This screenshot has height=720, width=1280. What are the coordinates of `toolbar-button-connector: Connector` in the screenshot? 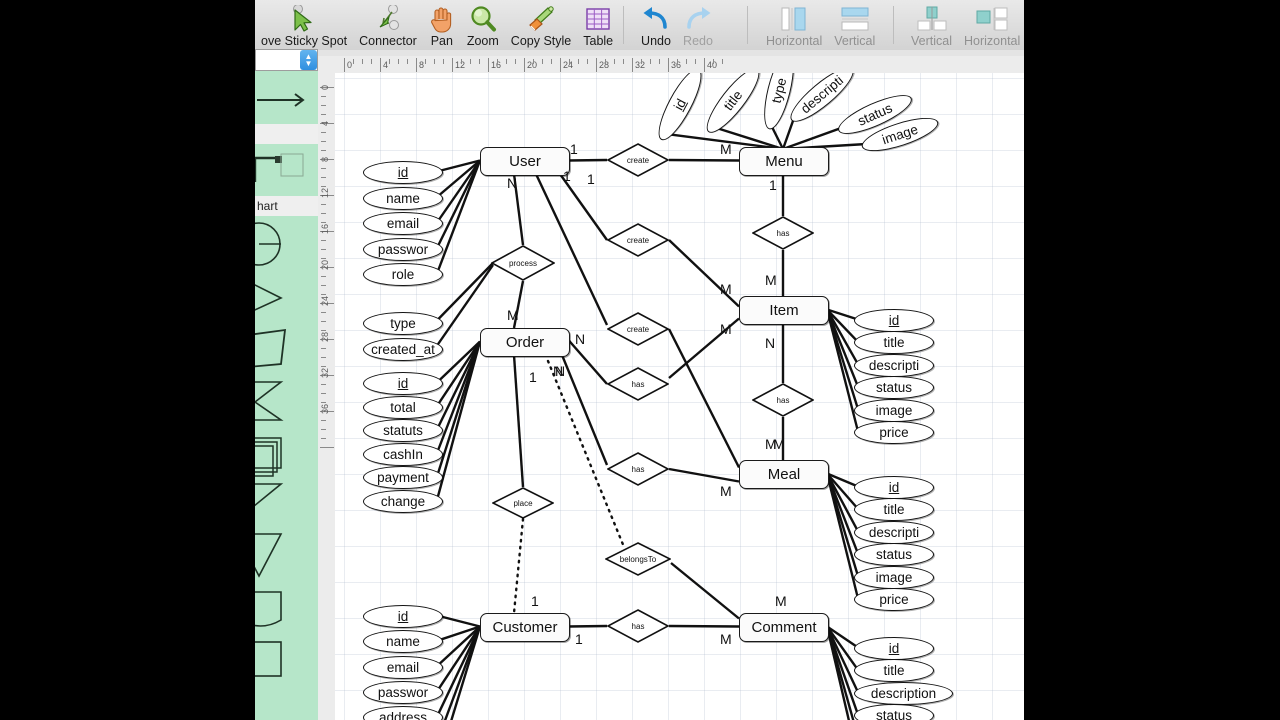 It's located at (388, 25).